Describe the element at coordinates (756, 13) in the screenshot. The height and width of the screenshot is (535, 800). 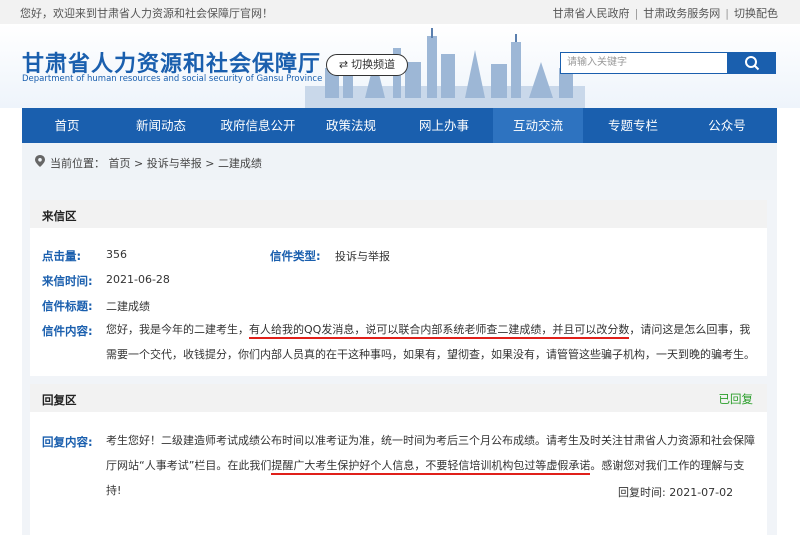
I see `link-switch-color: 切换配色` at that location.